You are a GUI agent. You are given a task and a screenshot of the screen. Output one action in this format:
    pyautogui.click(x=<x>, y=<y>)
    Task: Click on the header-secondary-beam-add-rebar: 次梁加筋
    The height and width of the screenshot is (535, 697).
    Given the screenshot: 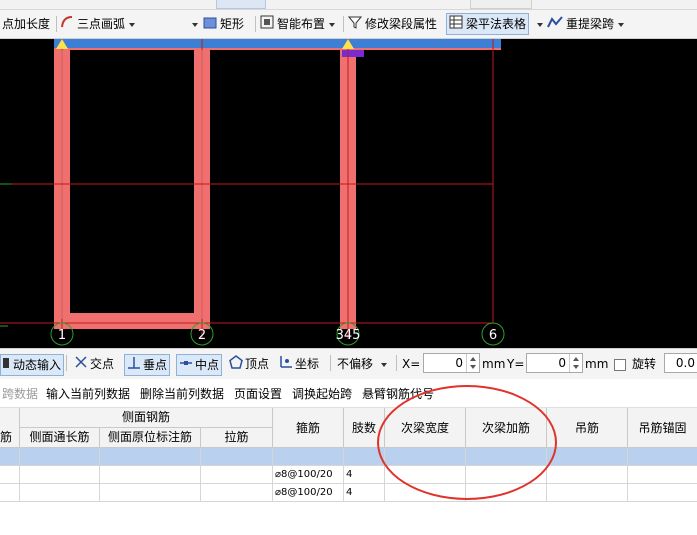 What is the action you would take?
    pyautogui.click(x=506, y=428)
    